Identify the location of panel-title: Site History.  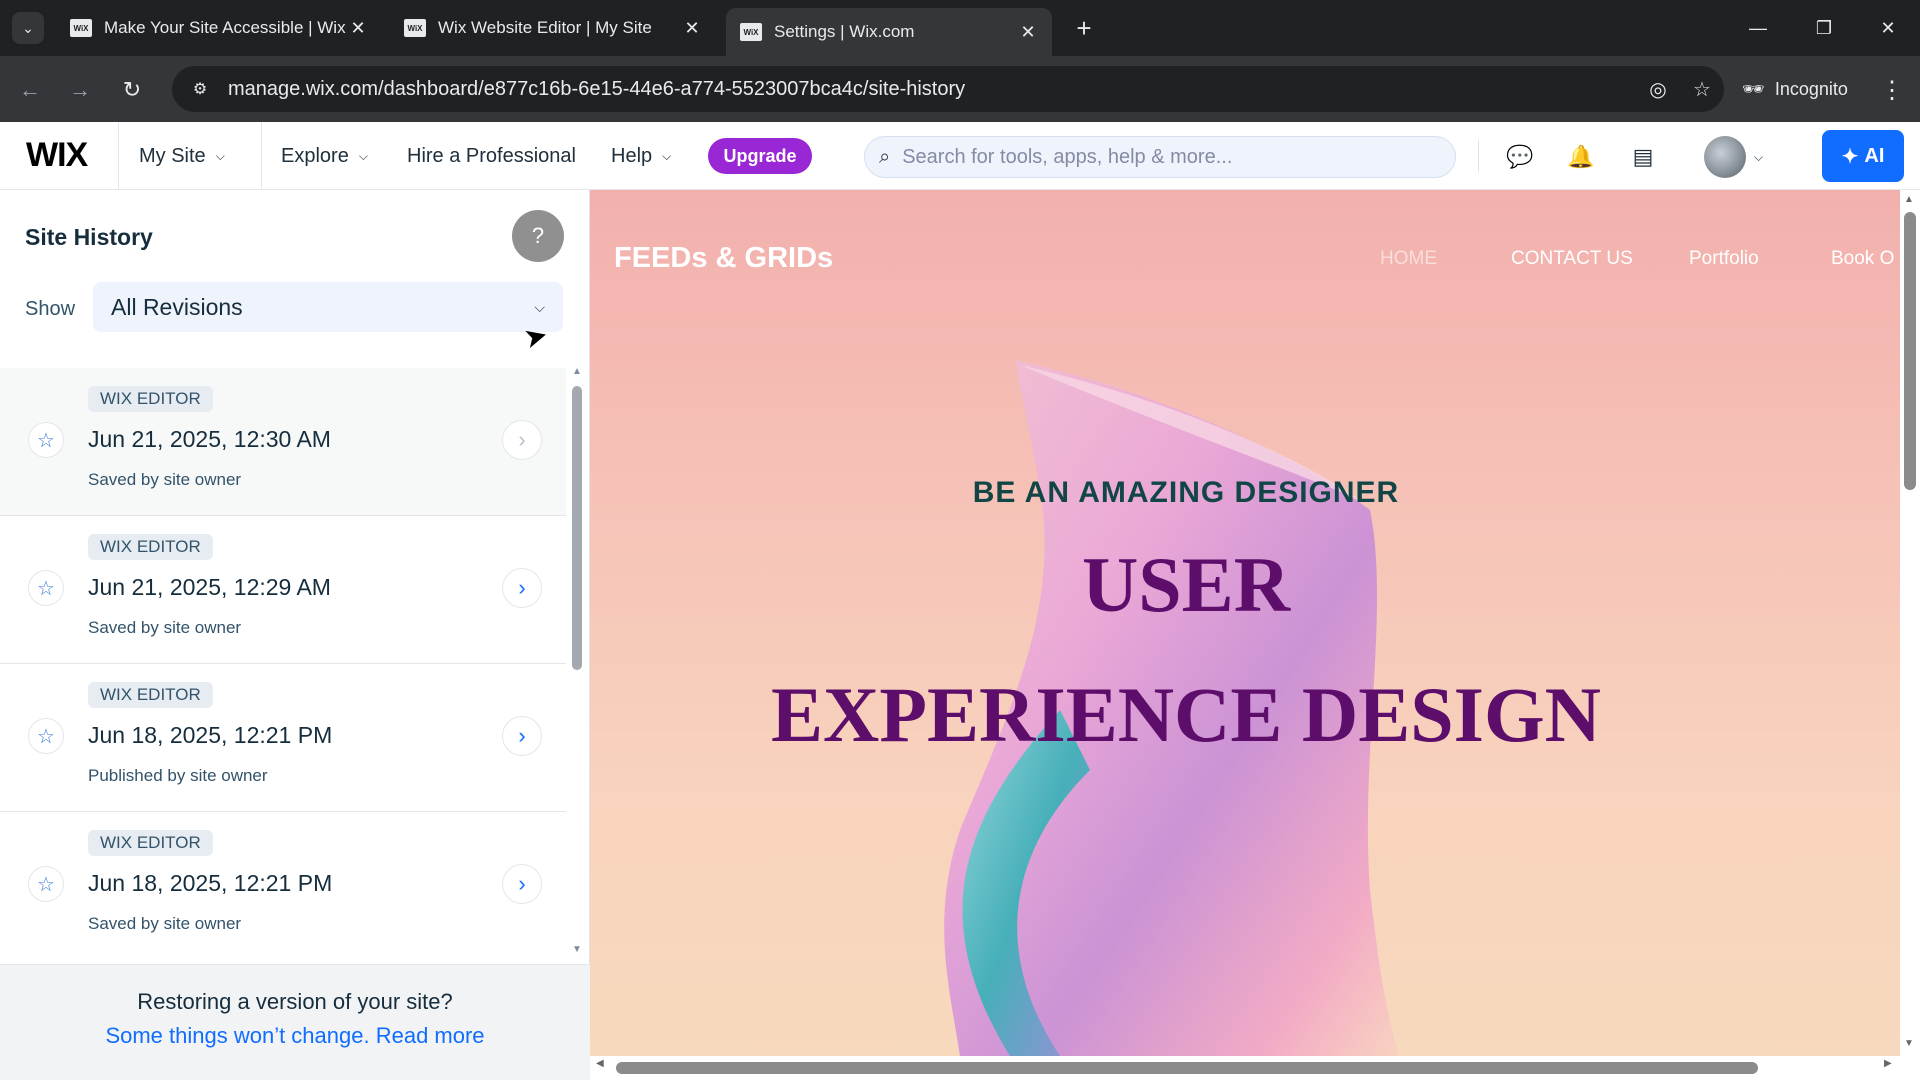
(89, 237).